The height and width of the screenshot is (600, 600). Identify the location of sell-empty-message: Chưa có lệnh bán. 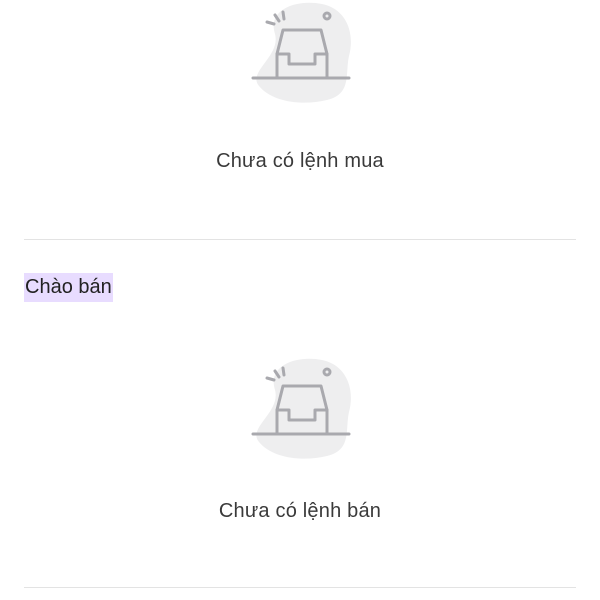
(300, 511).